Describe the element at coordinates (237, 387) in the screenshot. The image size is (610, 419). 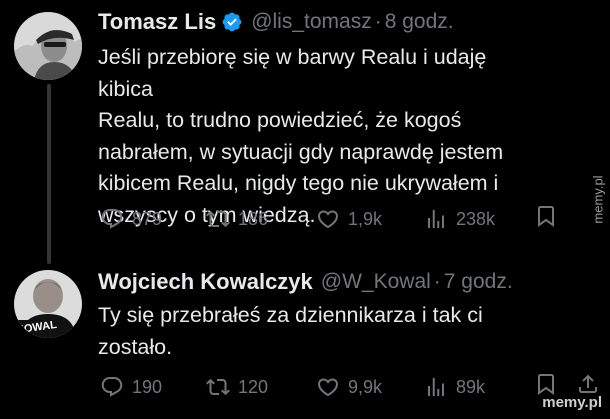
I see `retweet-button: 120` at that location.